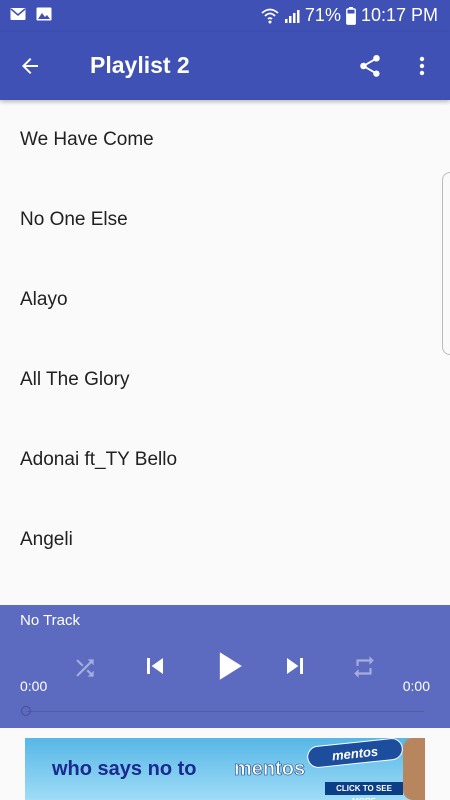  I want to click on more-options-button, so click(422, 66).